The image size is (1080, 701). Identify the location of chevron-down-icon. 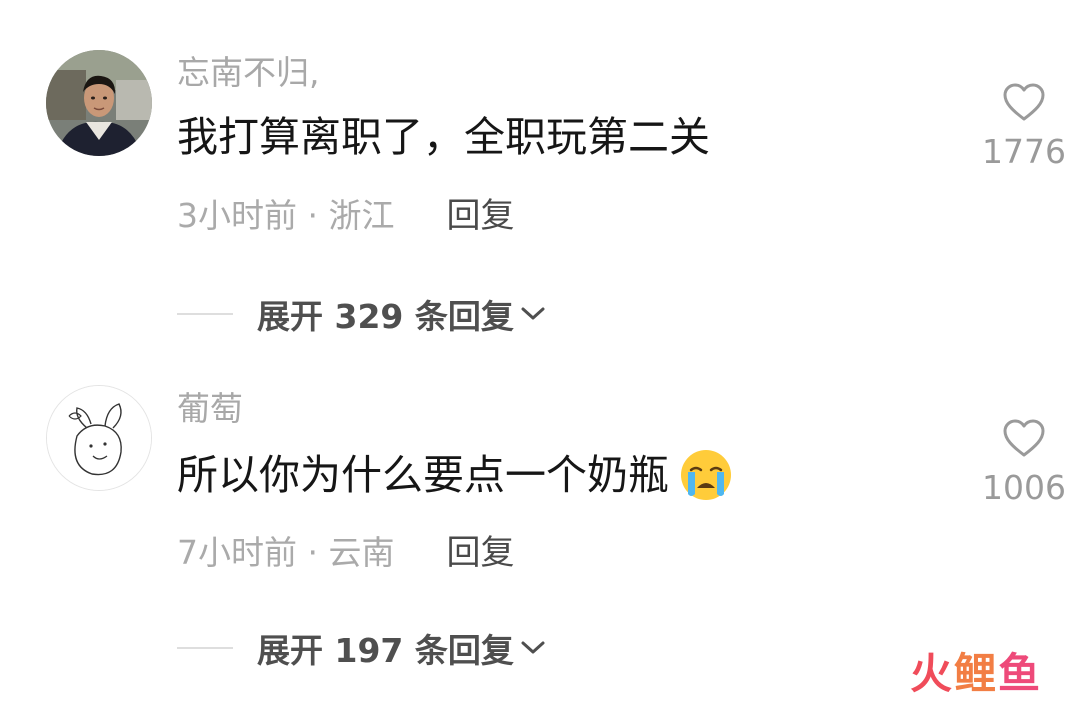
(533, 647).